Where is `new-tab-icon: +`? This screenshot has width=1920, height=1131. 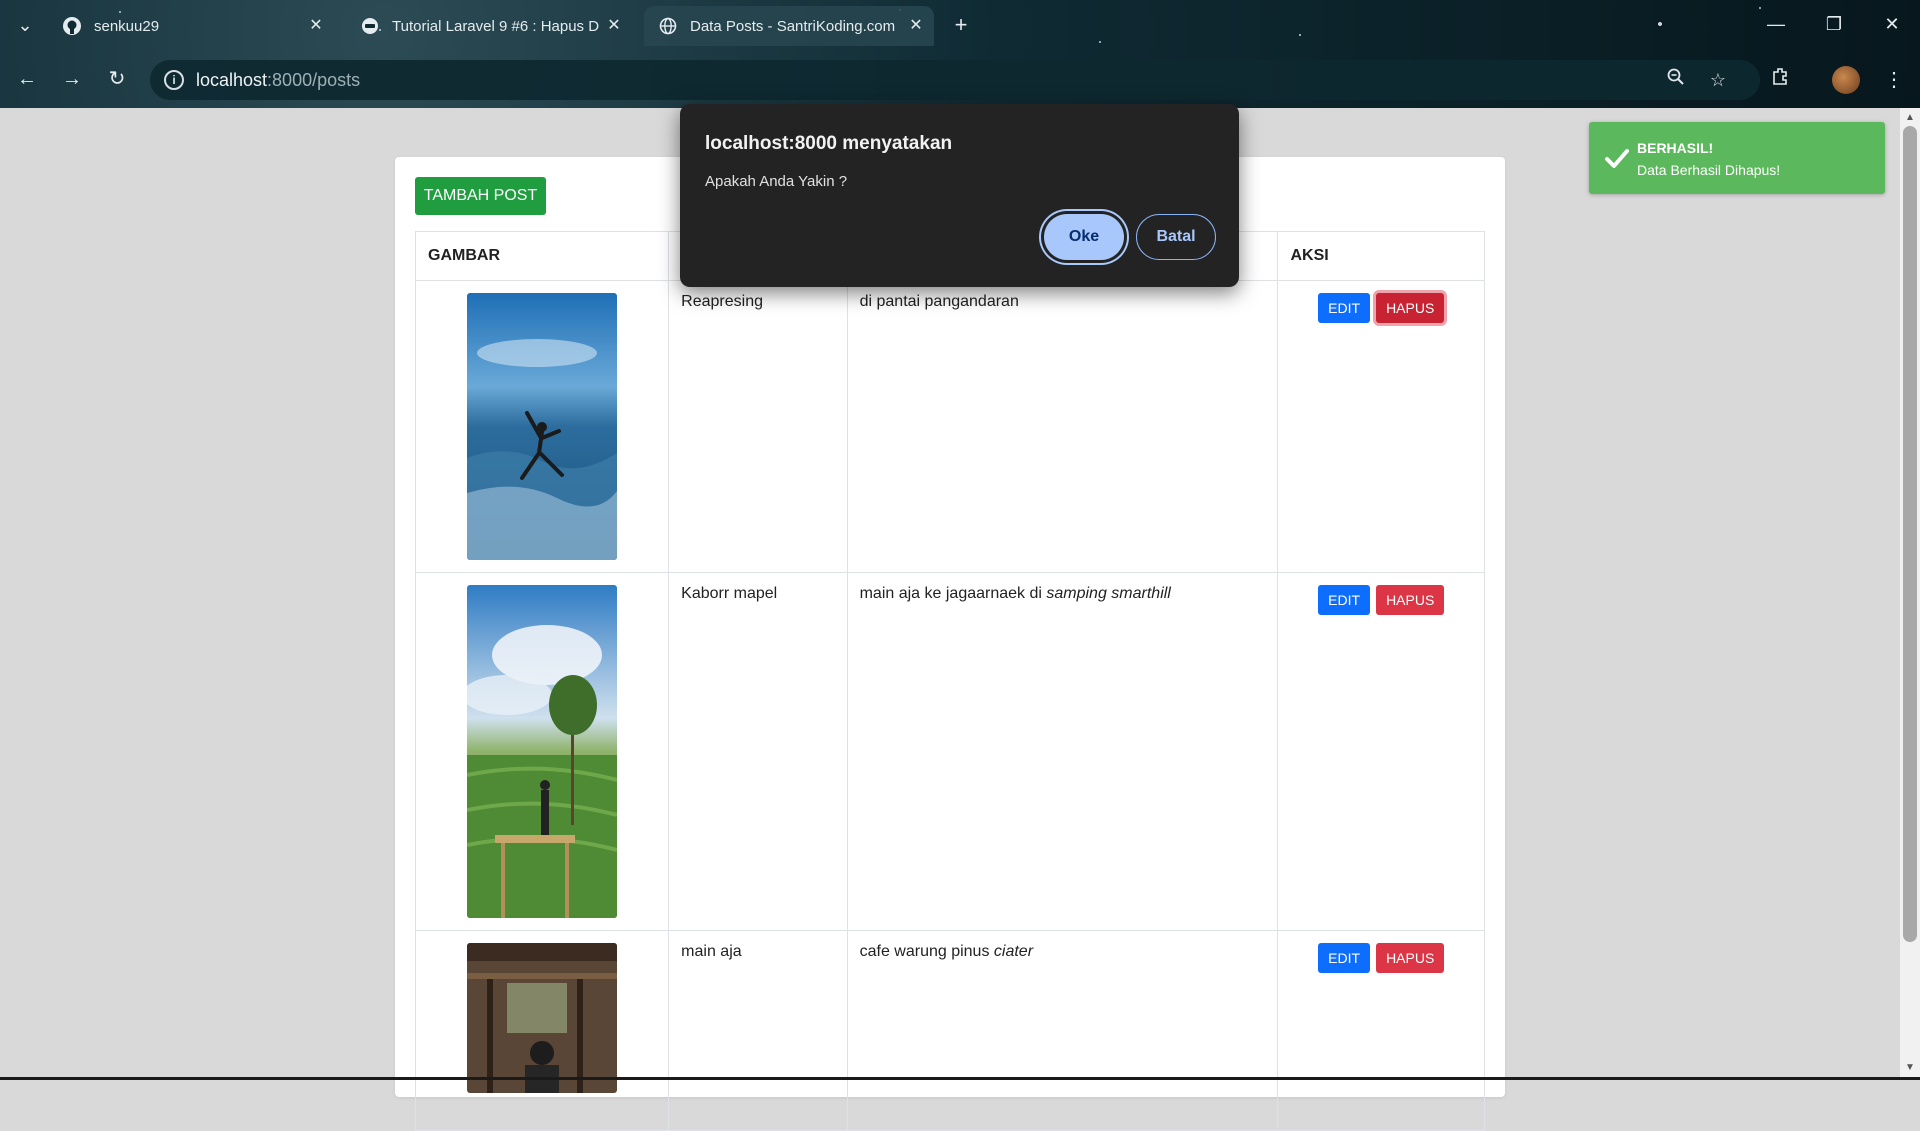
new-tab-icon: + is located at coordinates (961, 25).